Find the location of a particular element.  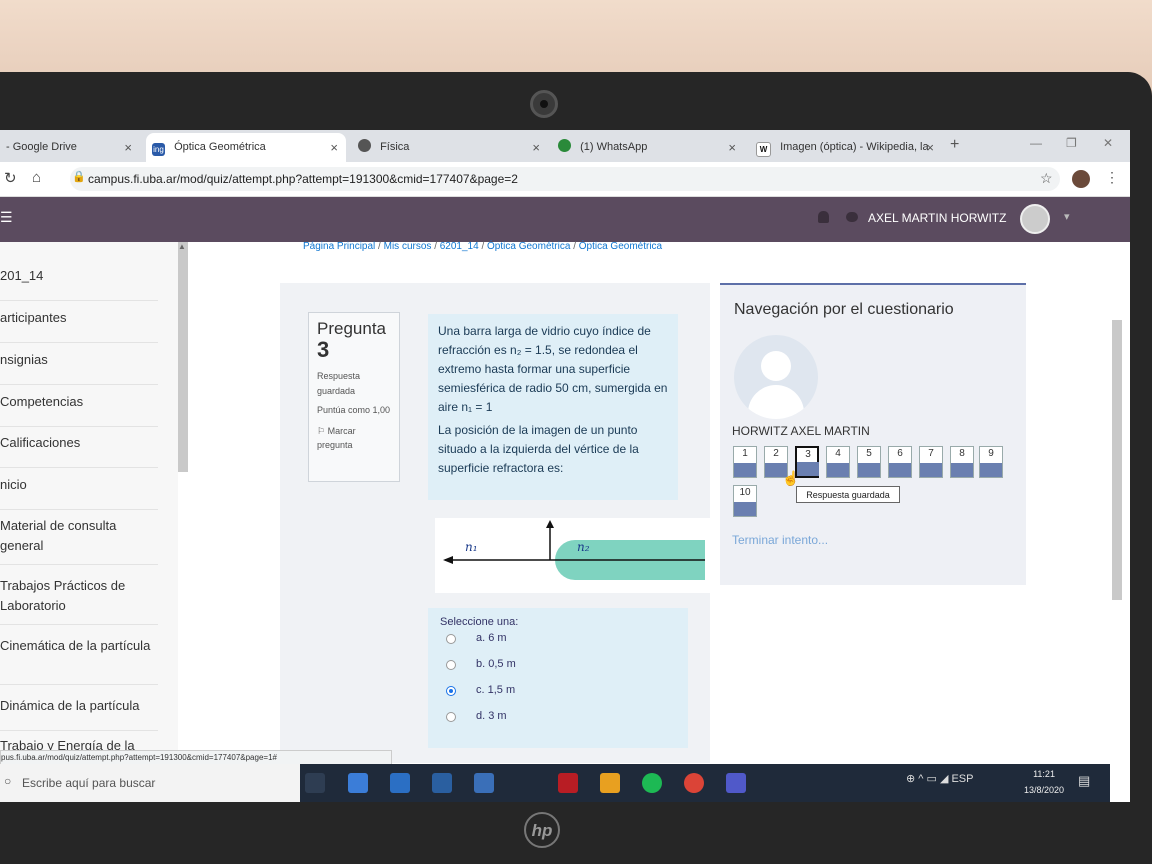

flag-question-button: ⚐ Marcar pregunta is located at coordinates (354, 438).